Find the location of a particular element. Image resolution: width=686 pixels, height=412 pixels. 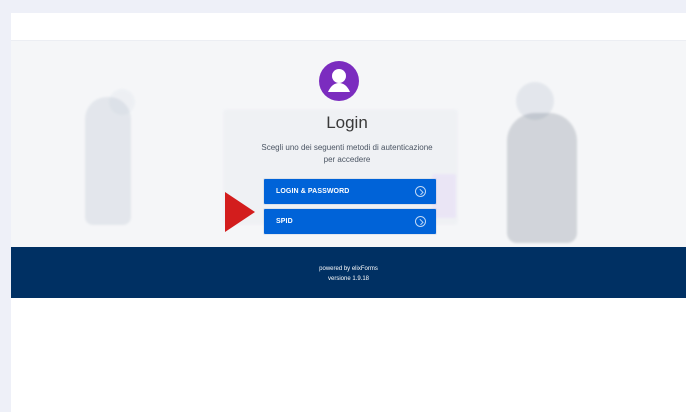

footer-text: powered by elixForms versione 1.9.18 is located at coordinates (348, 274).